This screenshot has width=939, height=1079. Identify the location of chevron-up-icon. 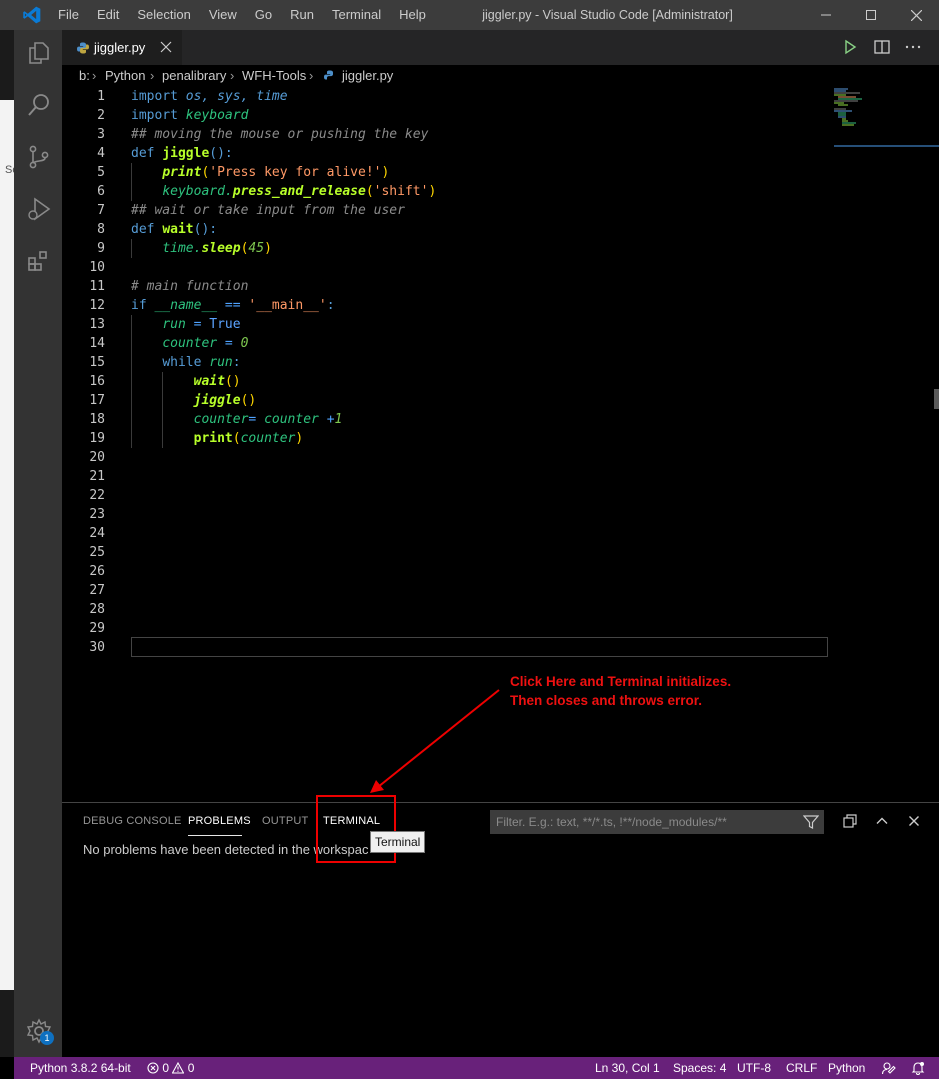
(882, 821).